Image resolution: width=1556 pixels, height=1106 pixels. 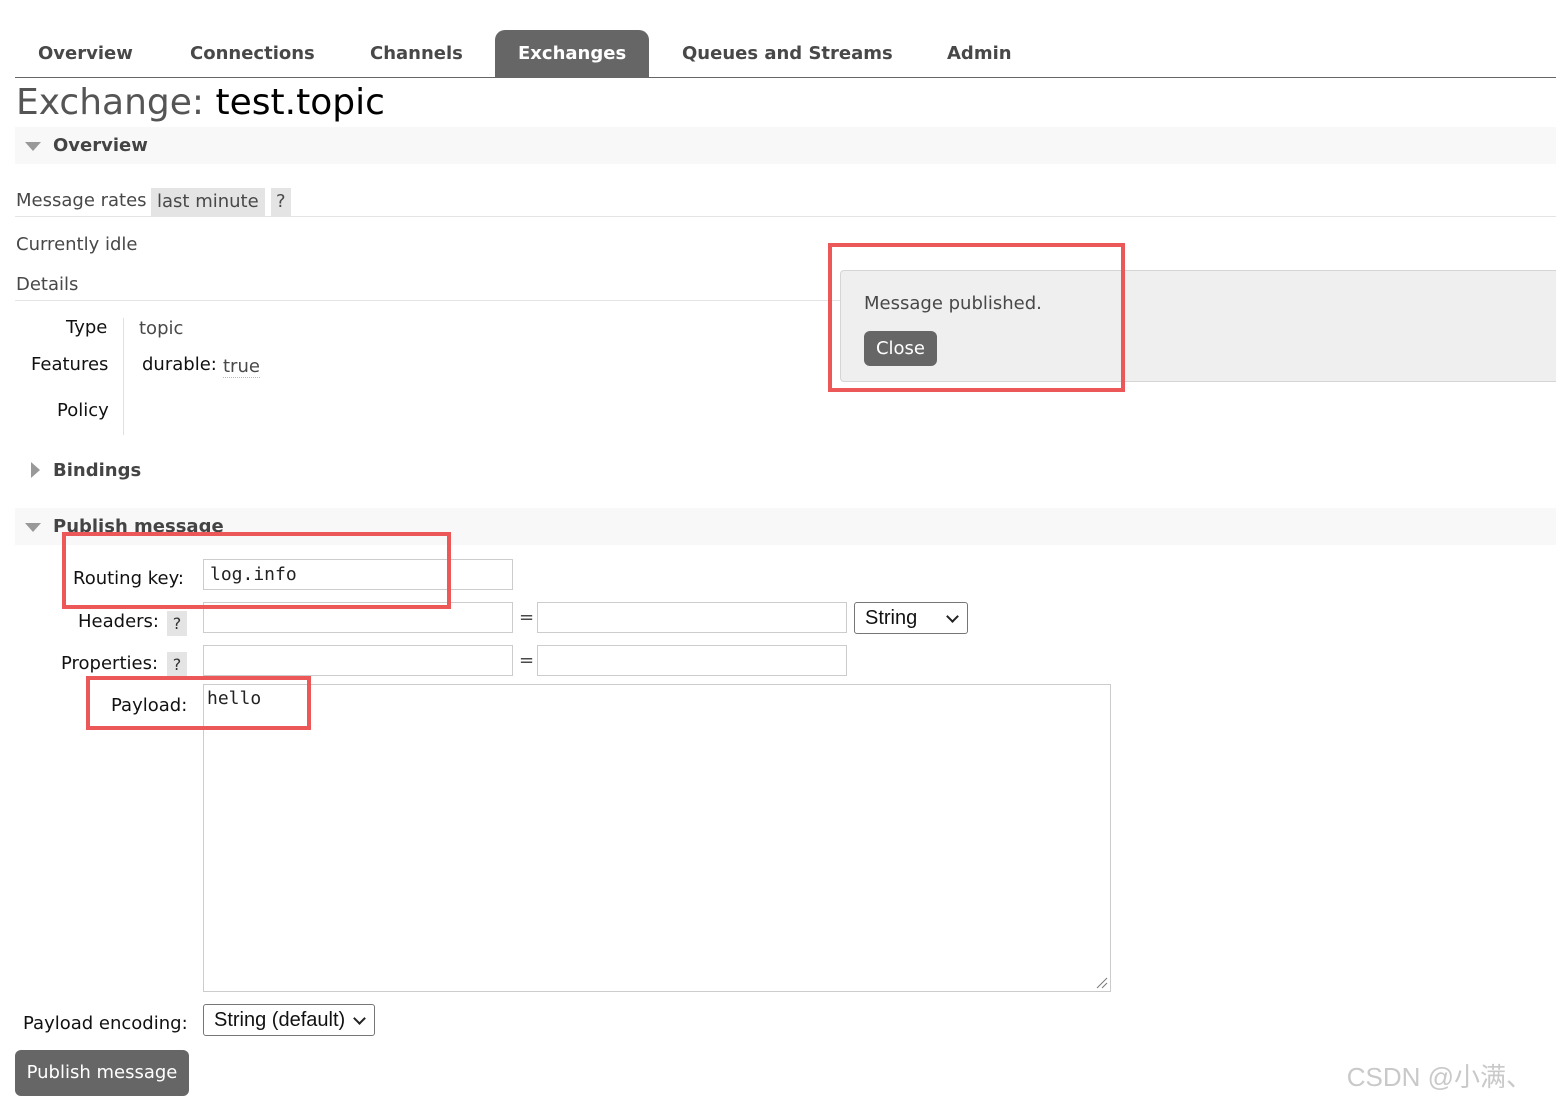 I want to click on bindings-section-header: Bindings, so click(x=785, y=470).